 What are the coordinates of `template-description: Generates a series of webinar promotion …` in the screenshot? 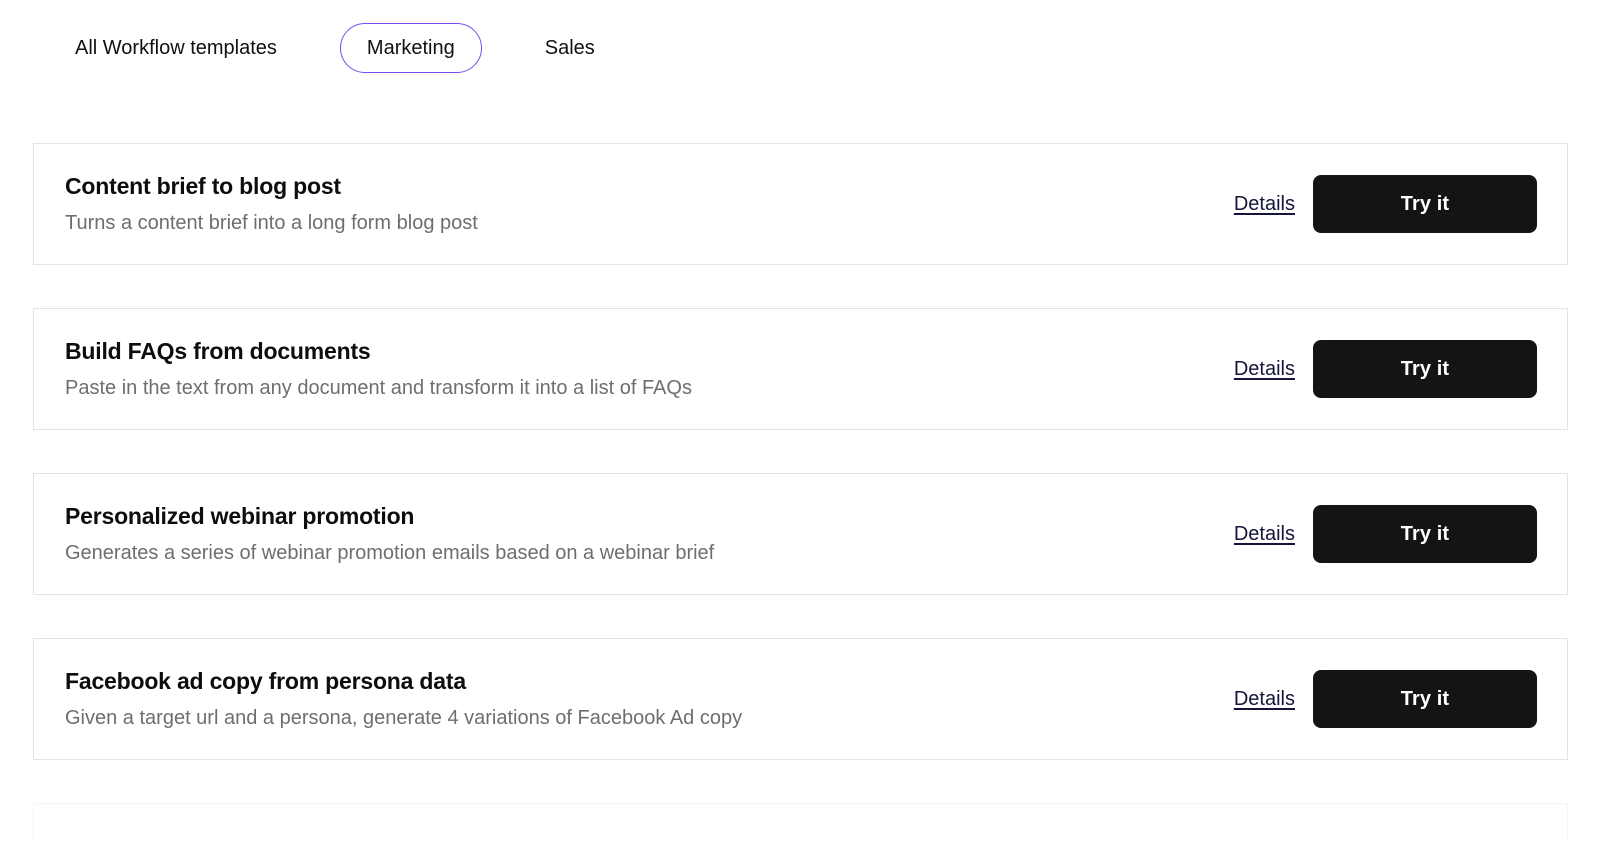 It's located at (390, 553).